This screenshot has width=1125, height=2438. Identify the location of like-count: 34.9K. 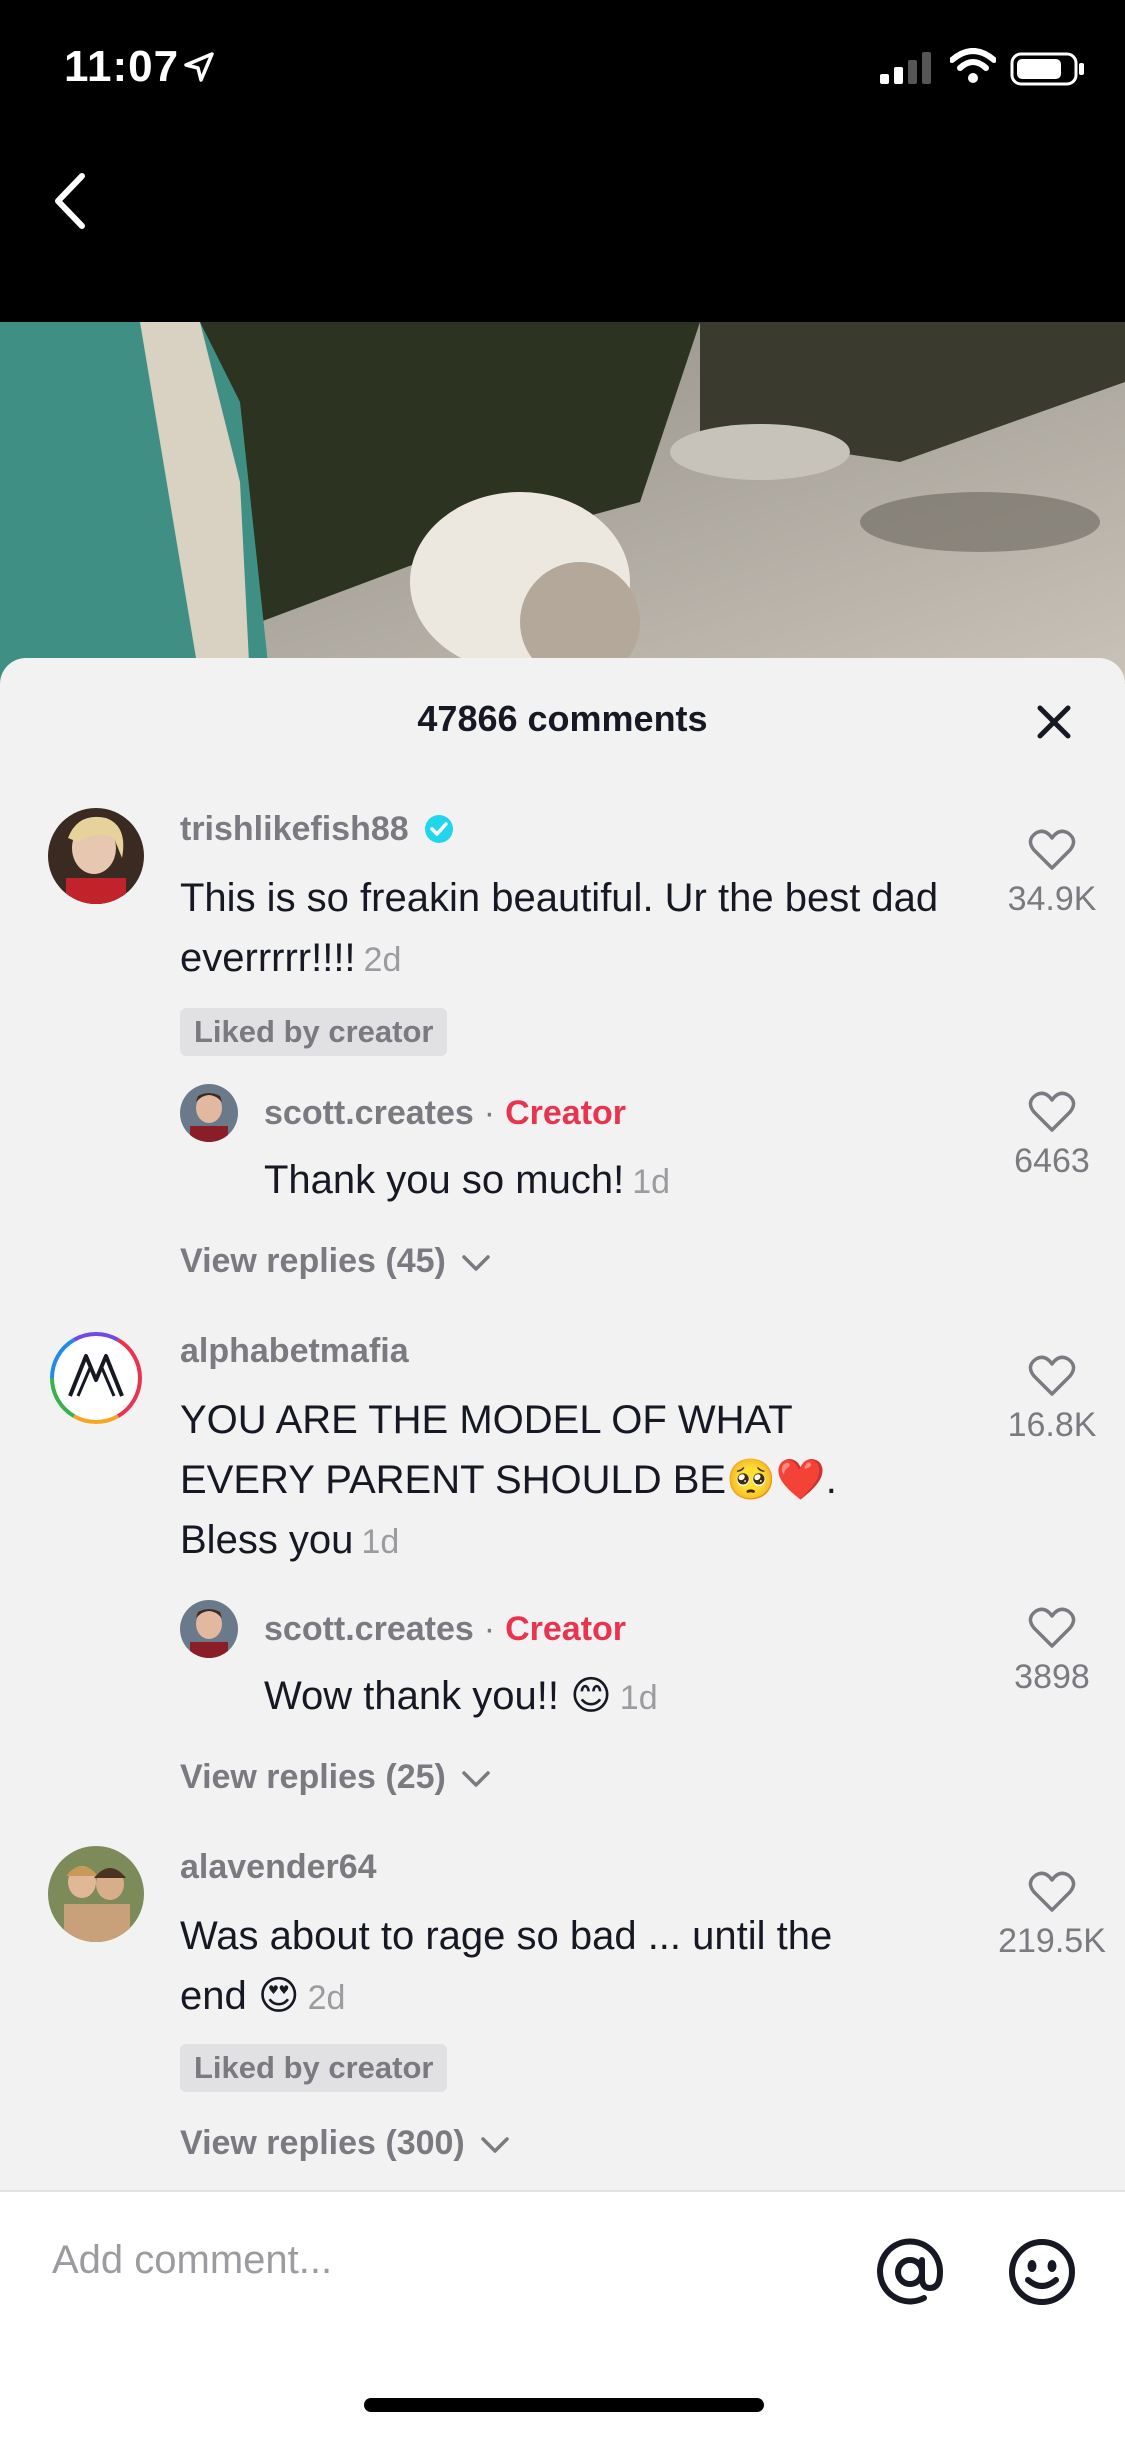
(1052, 899).